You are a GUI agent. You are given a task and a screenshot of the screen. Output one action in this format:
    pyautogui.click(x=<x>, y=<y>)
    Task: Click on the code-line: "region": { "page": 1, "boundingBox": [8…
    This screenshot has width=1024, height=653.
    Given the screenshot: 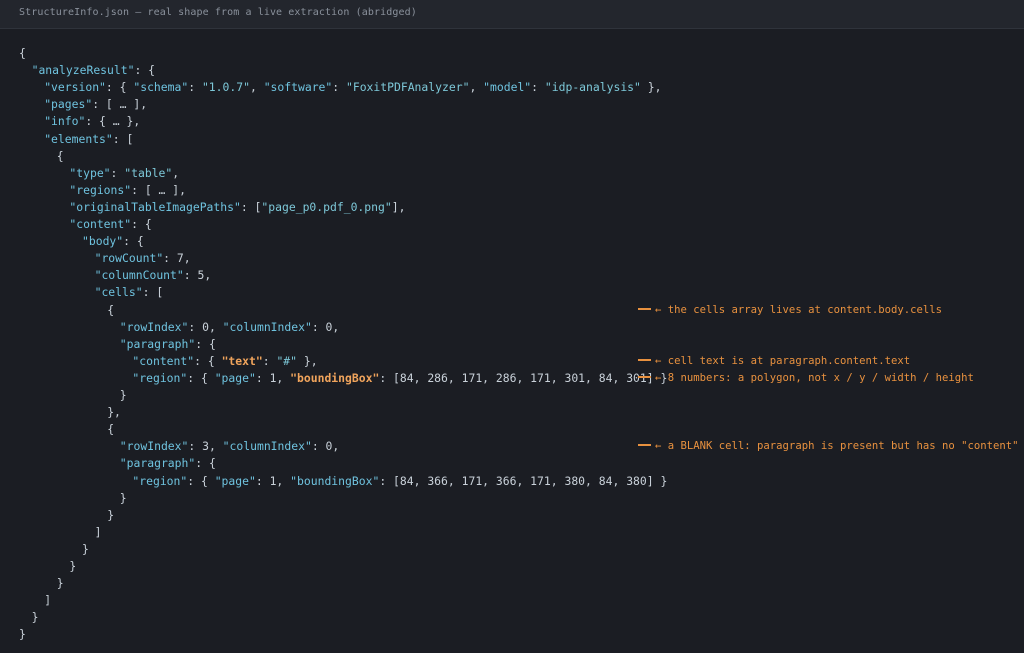 What is the action you would take?
    pyautogui.click(x=512, y=378)
    